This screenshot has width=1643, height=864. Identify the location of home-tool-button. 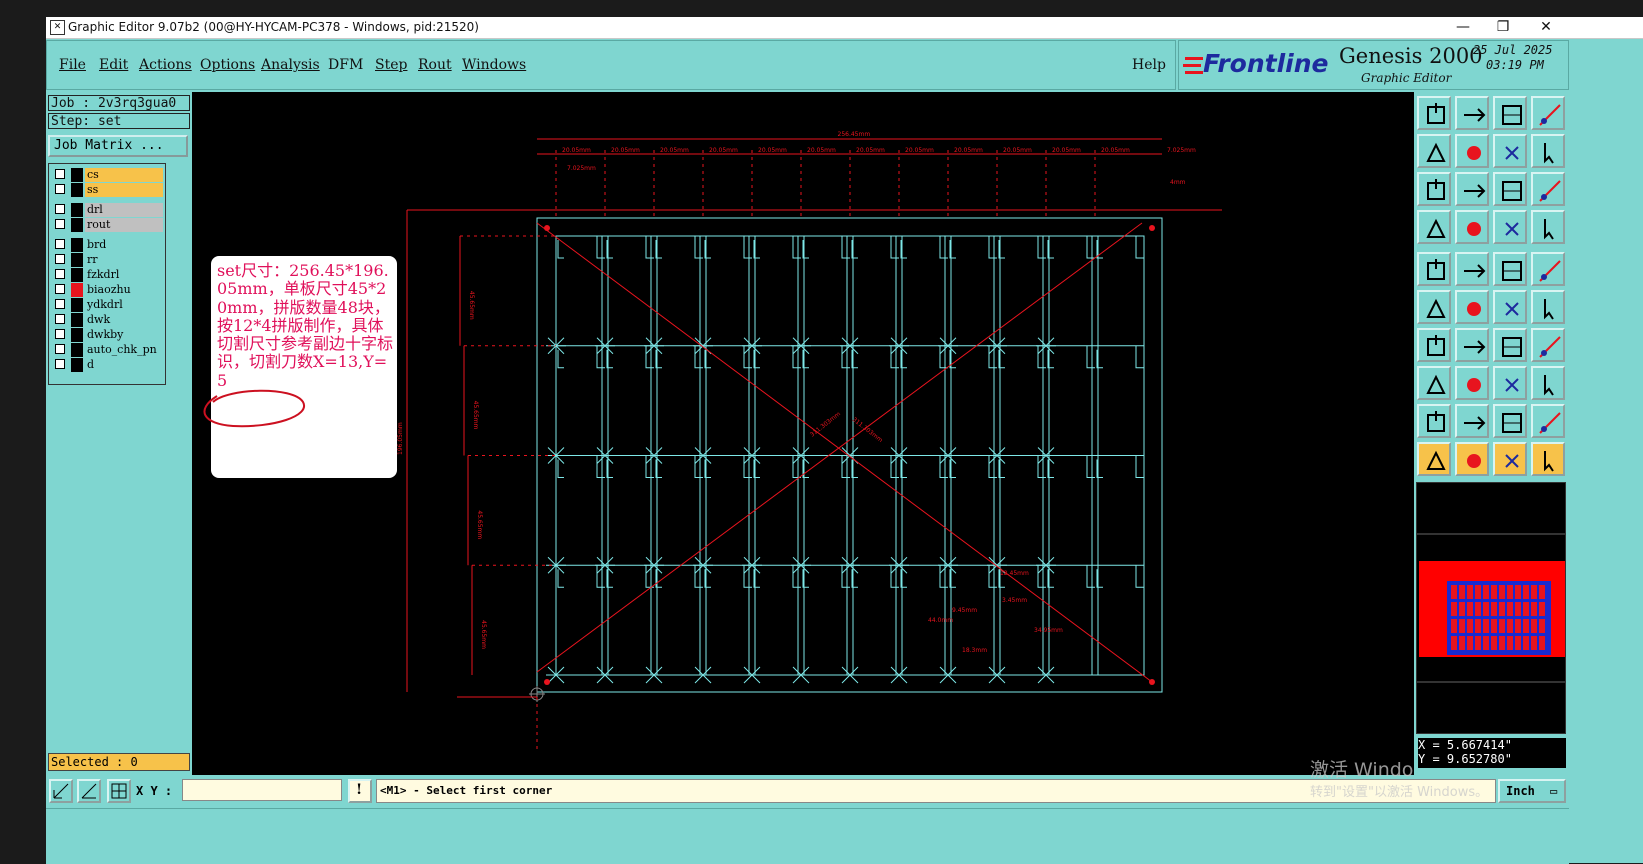
(1510, 113).